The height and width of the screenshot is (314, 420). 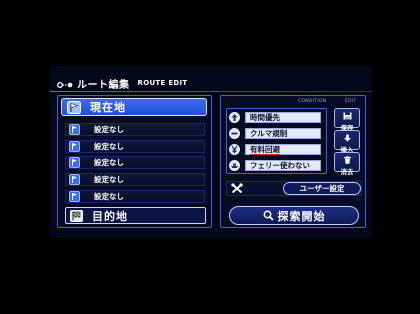 I want to click on start-flag-icon, so click(x=74, y=107).